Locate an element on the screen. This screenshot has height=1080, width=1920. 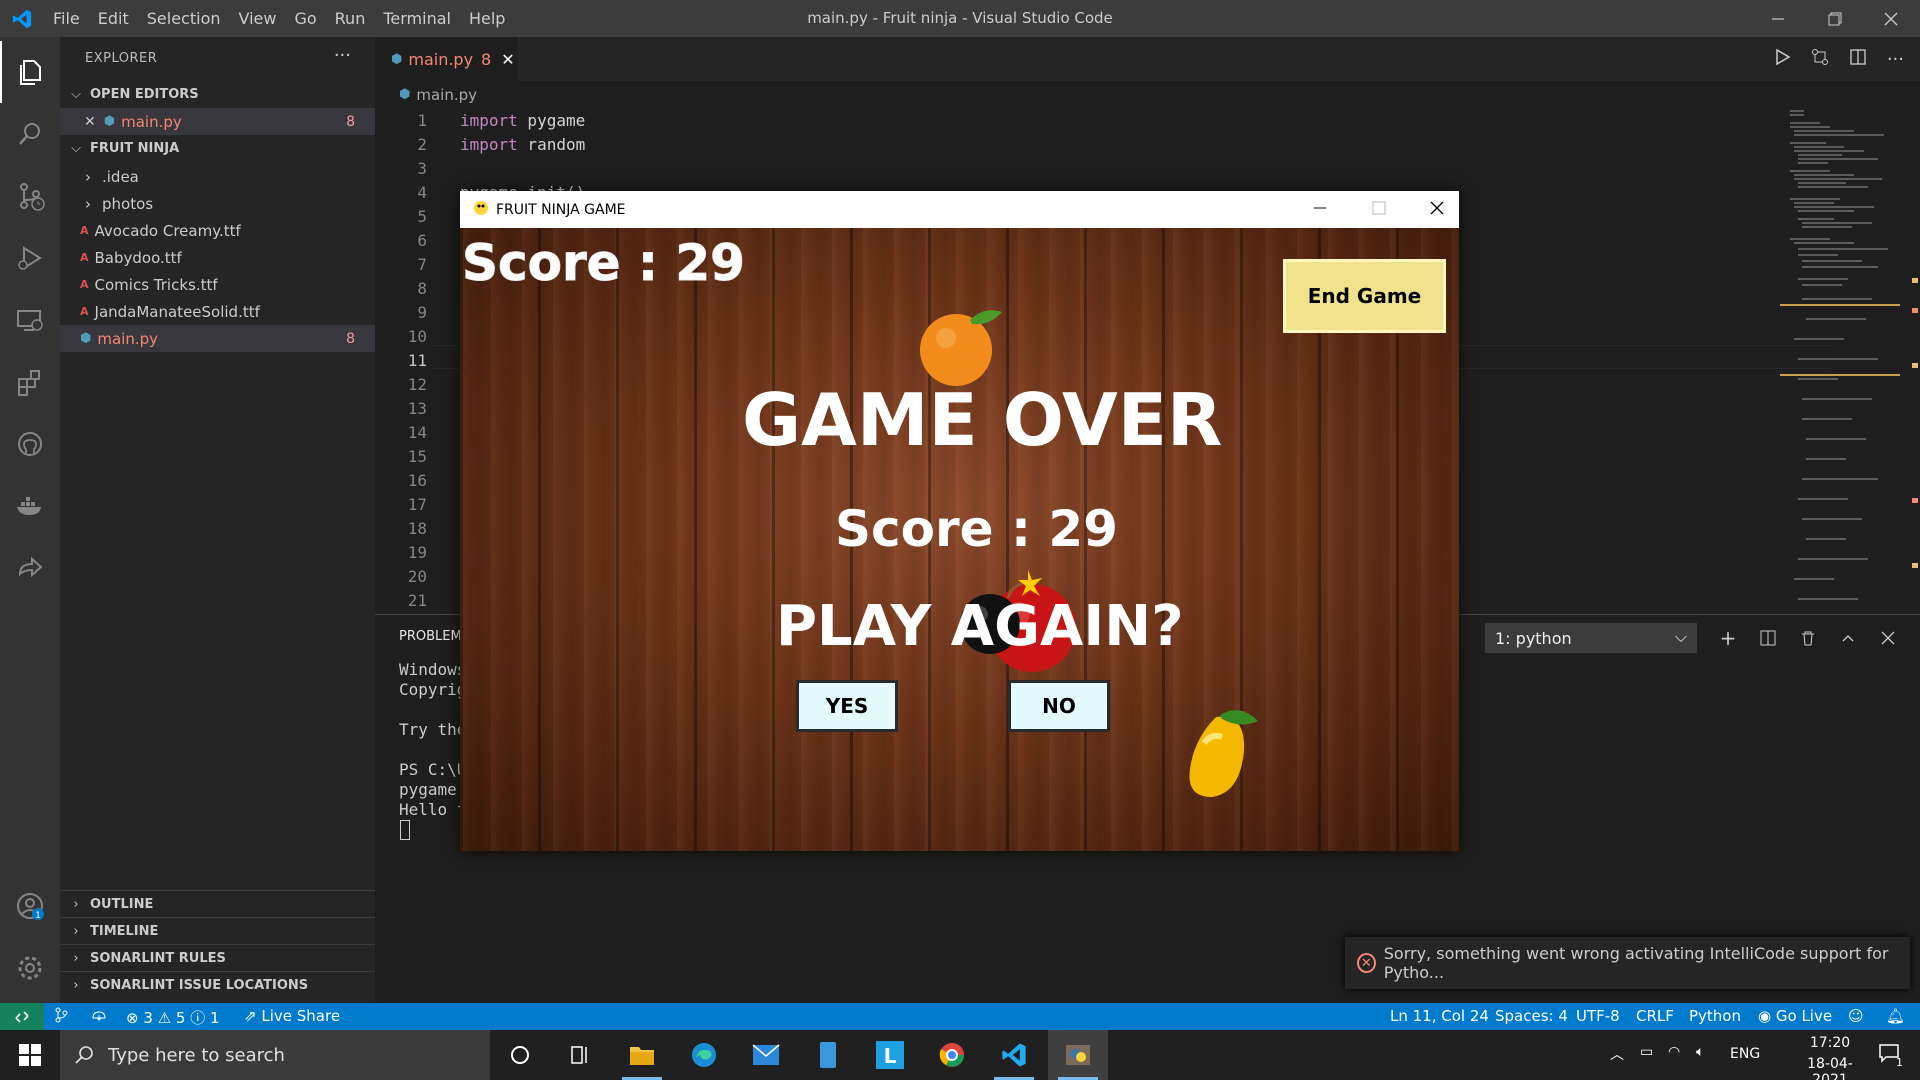
tab-main-py: ⬢ main.py 8 ✕ is located at coordinates (446, 59).